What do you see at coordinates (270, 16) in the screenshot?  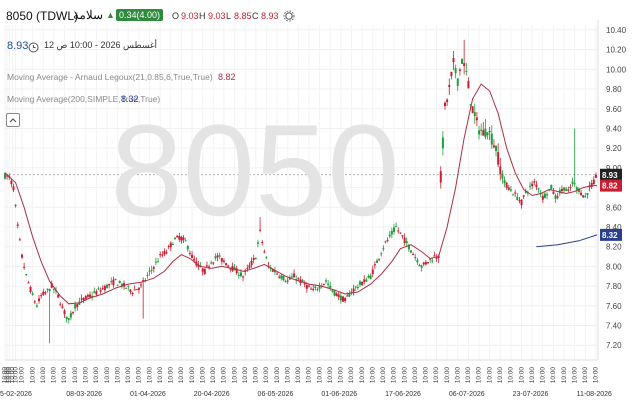 I see `ohlc-close-value: 8.93` at bounding box center [270, 16].